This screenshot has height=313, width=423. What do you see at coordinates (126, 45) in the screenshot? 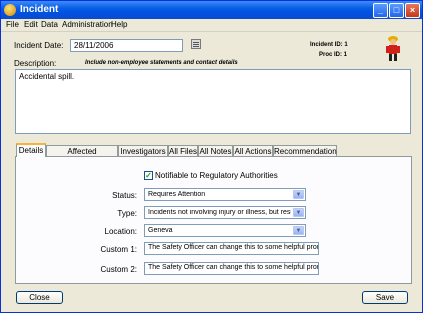
I see `incident-date-field: 28/11/2006` at bounding box center [126, 45].